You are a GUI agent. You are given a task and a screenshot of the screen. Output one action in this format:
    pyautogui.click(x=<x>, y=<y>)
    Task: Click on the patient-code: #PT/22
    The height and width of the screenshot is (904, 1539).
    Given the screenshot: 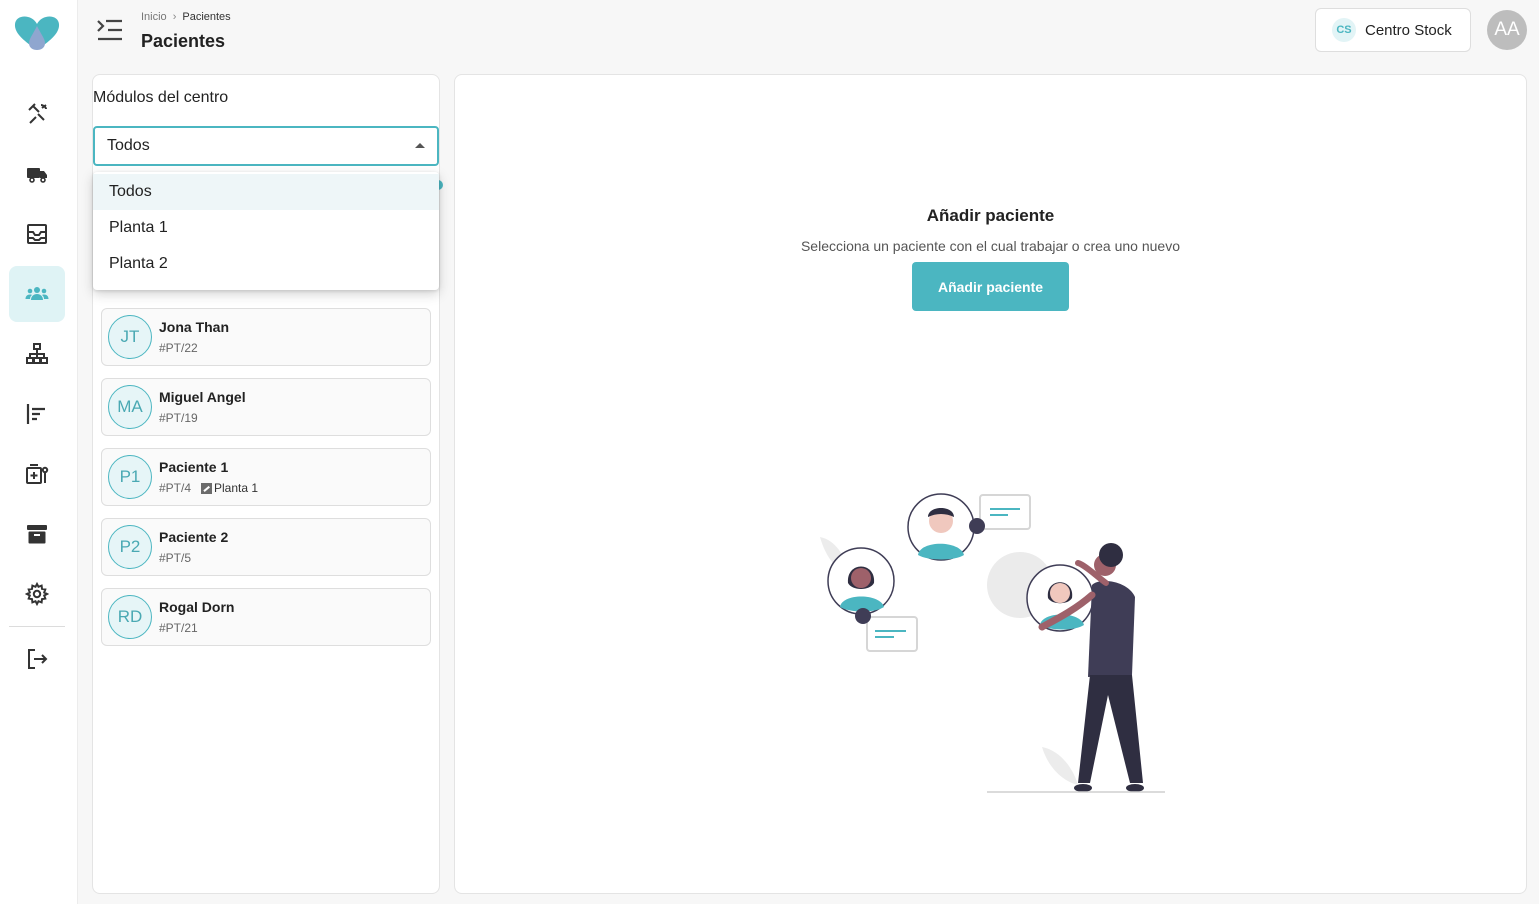 What is the action you would take?
    pyautogui.click(x=178, y=348)
    